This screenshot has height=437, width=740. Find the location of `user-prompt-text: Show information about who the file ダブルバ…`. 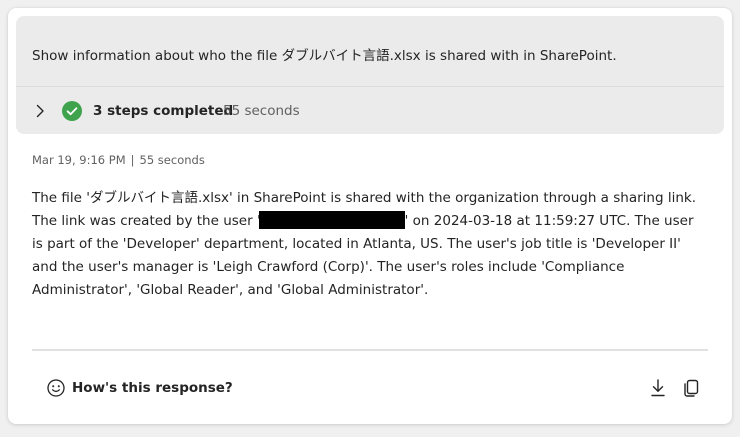

user-prompt-text: Show information about who the file ダブルバ… is located at coordinates (324, 56).